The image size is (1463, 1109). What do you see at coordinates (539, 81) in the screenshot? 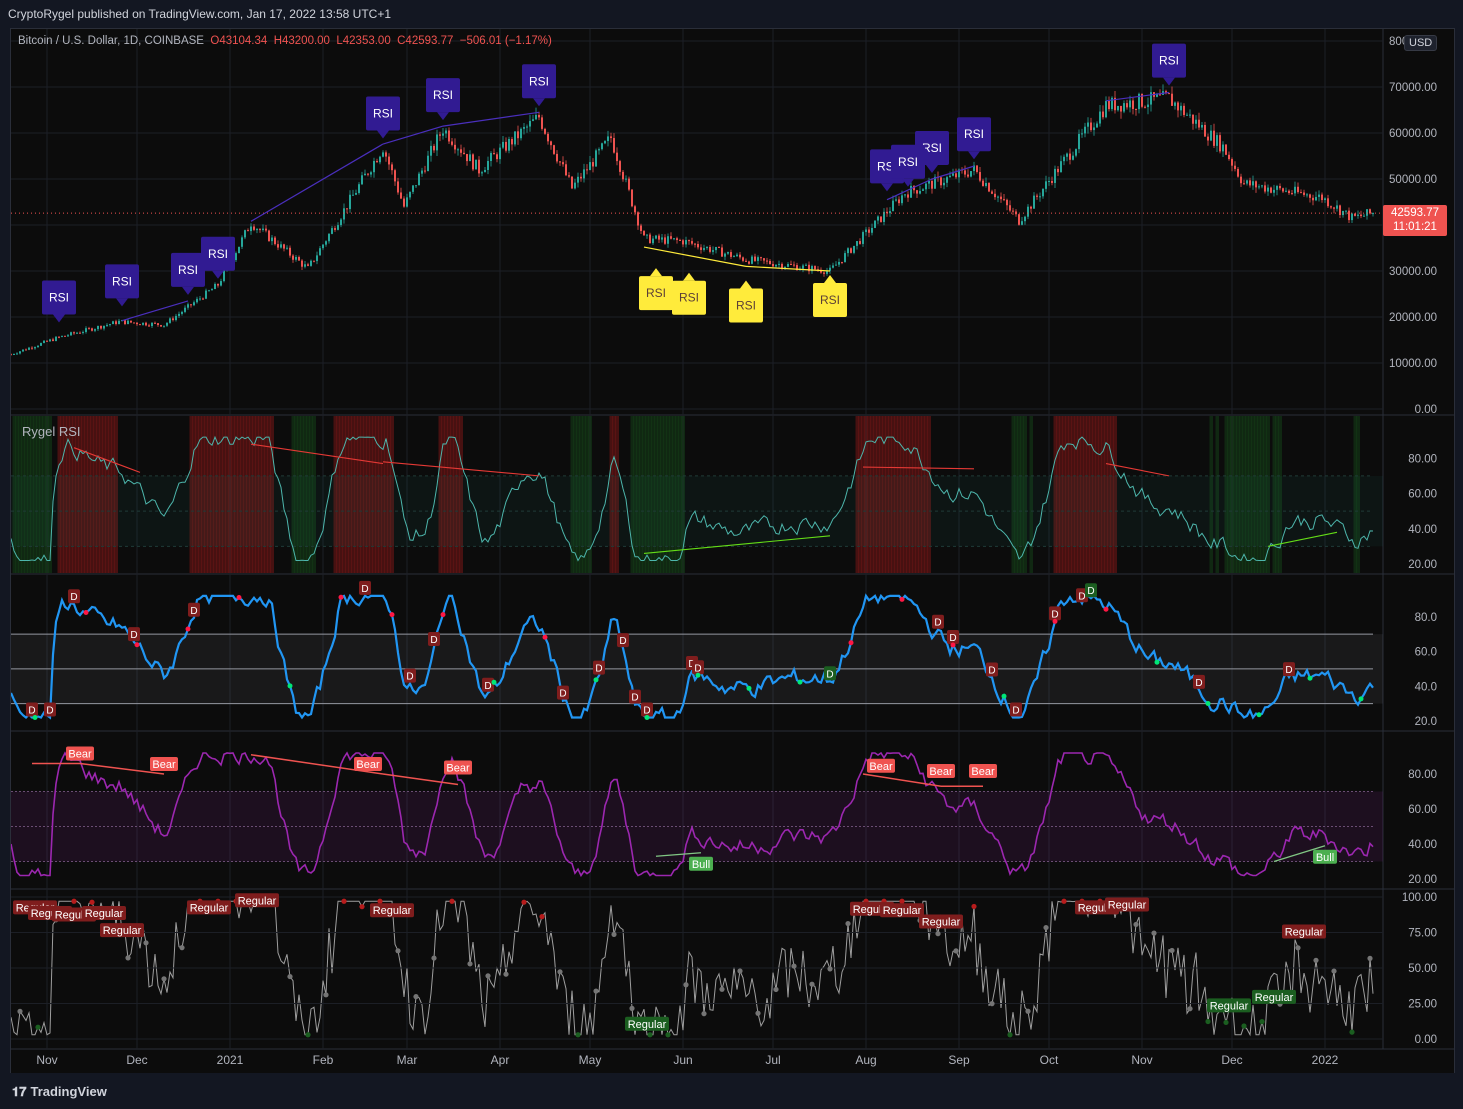
I see `rsi-badge-label: RSI` at bounding box center [539, 81].